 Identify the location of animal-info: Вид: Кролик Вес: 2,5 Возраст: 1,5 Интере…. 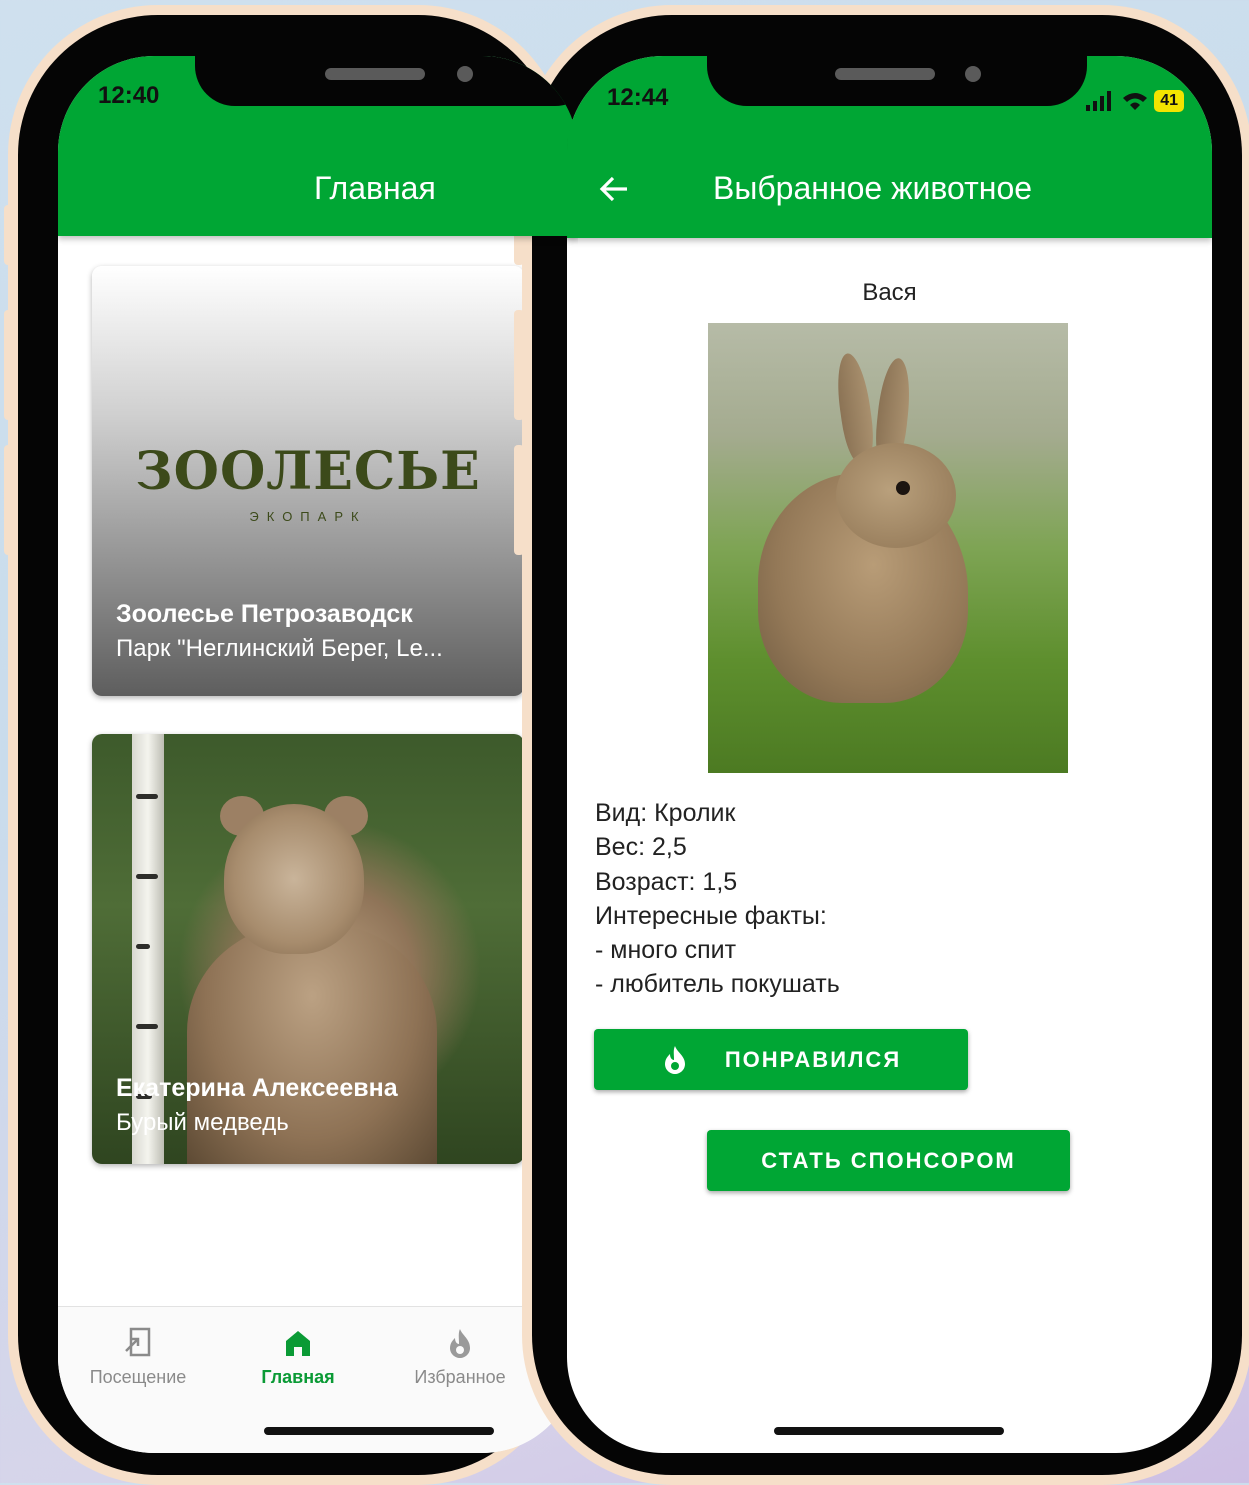
(717, 899).